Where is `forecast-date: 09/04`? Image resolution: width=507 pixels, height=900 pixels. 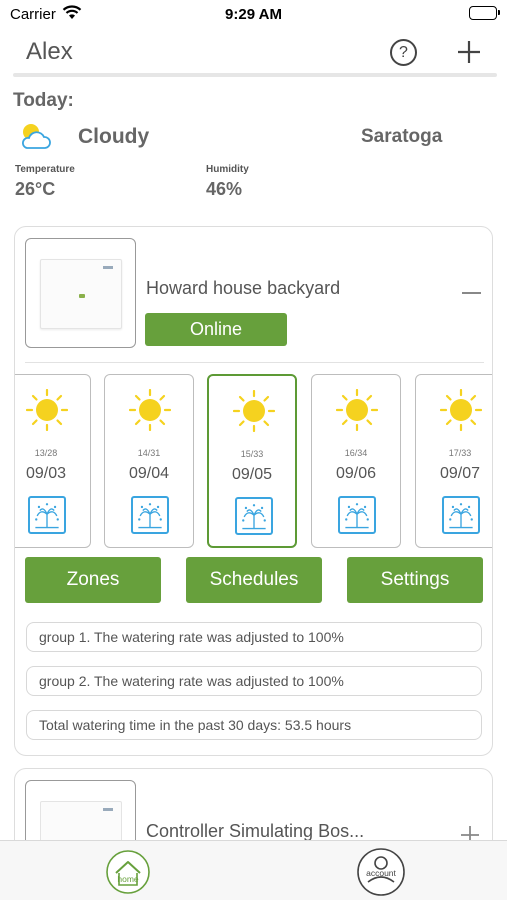 forecast-date: 09/04 is located at coordinates (149, 473).